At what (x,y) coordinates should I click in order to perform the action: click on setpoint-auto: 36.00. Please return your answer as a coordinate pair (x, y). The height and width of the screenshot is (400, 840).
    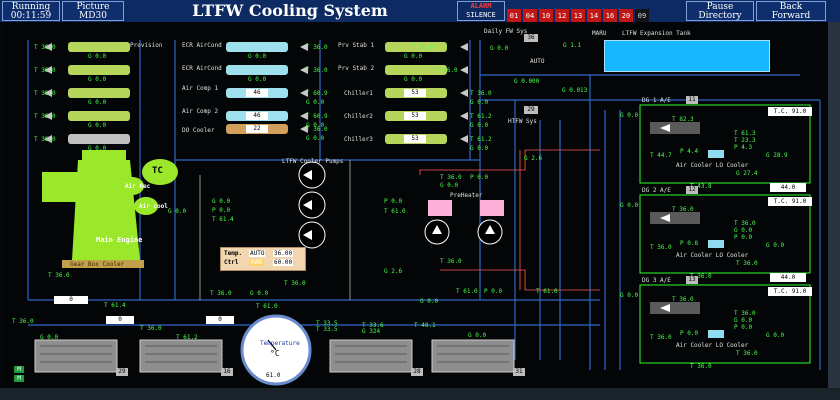
    Looking at the image, I should click on (283, 253).